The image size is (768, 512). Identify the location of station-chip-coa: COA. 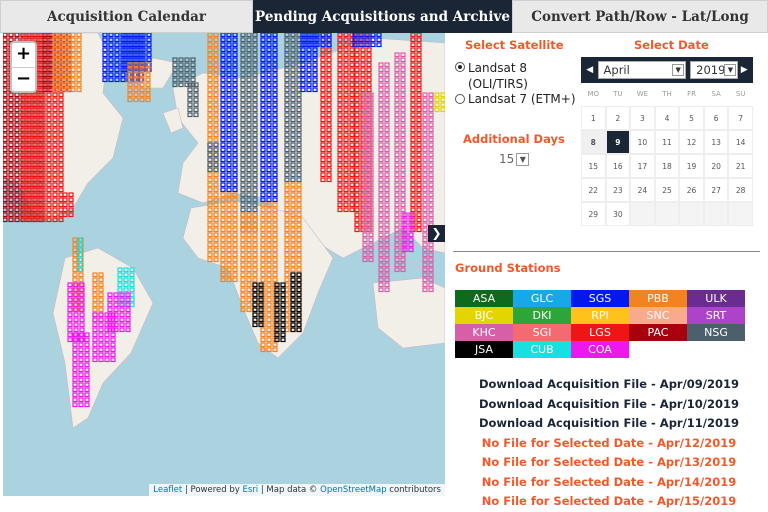
(600, 349).